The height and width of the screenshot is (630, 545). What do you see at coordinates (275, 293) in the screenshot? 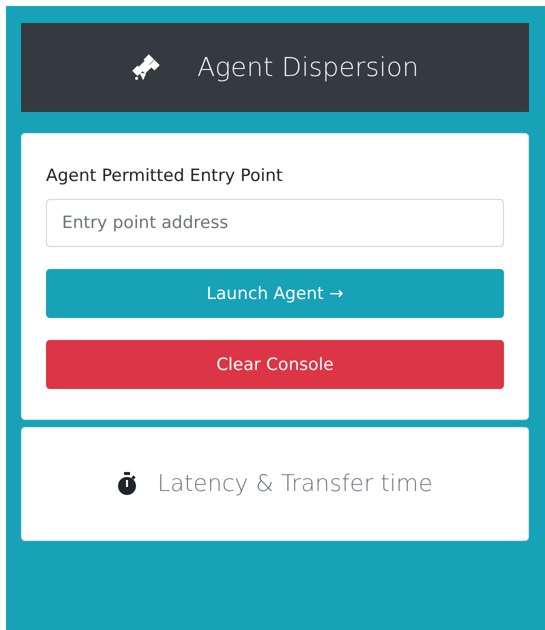
I see `launch-agent-button: Launch Agent →` at bounding box center [275, 293].